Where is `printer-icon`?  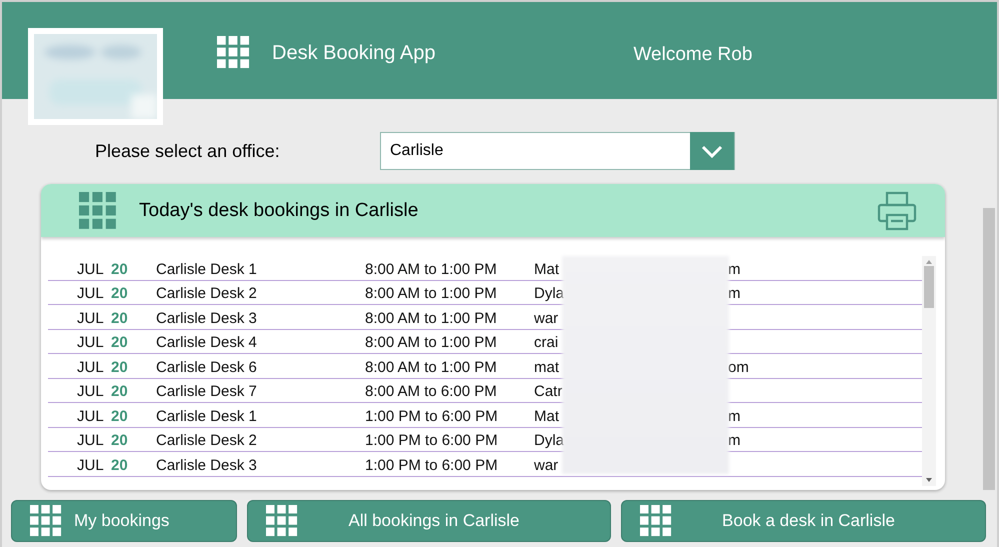
printer-icon is located at coordinates (897, 210).